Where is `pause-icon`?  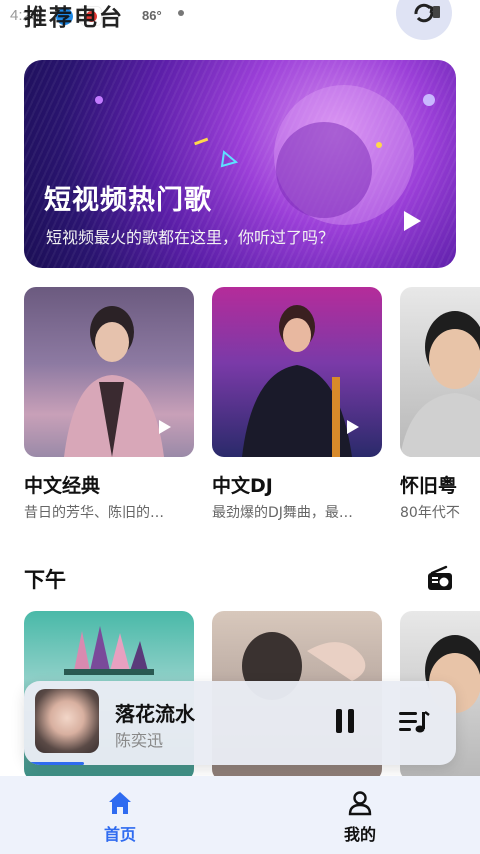 pause-icon is located at coordinates (345, 721).